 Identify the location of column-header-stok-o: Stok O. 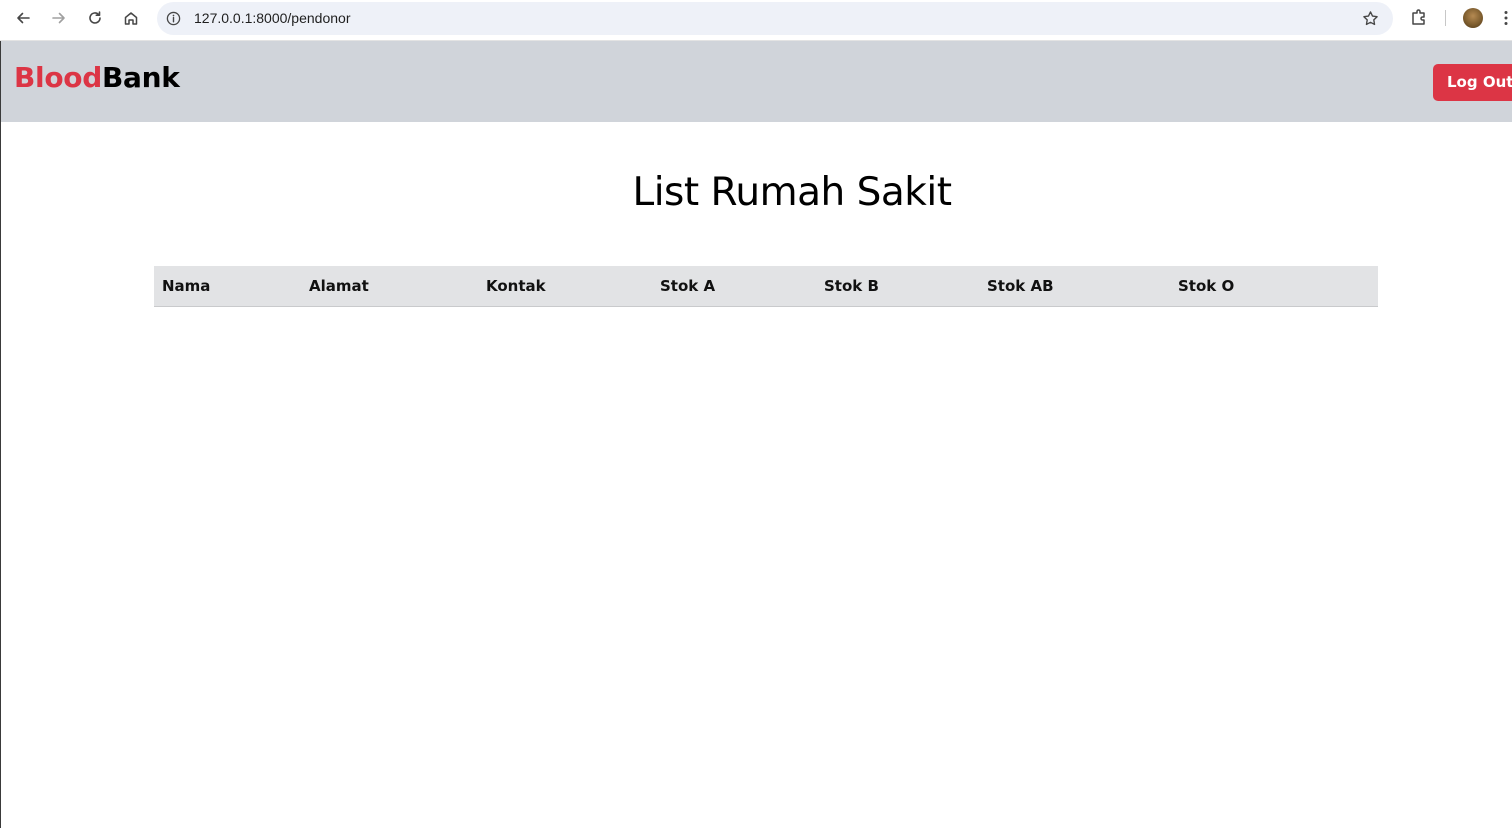
(1206, 285).